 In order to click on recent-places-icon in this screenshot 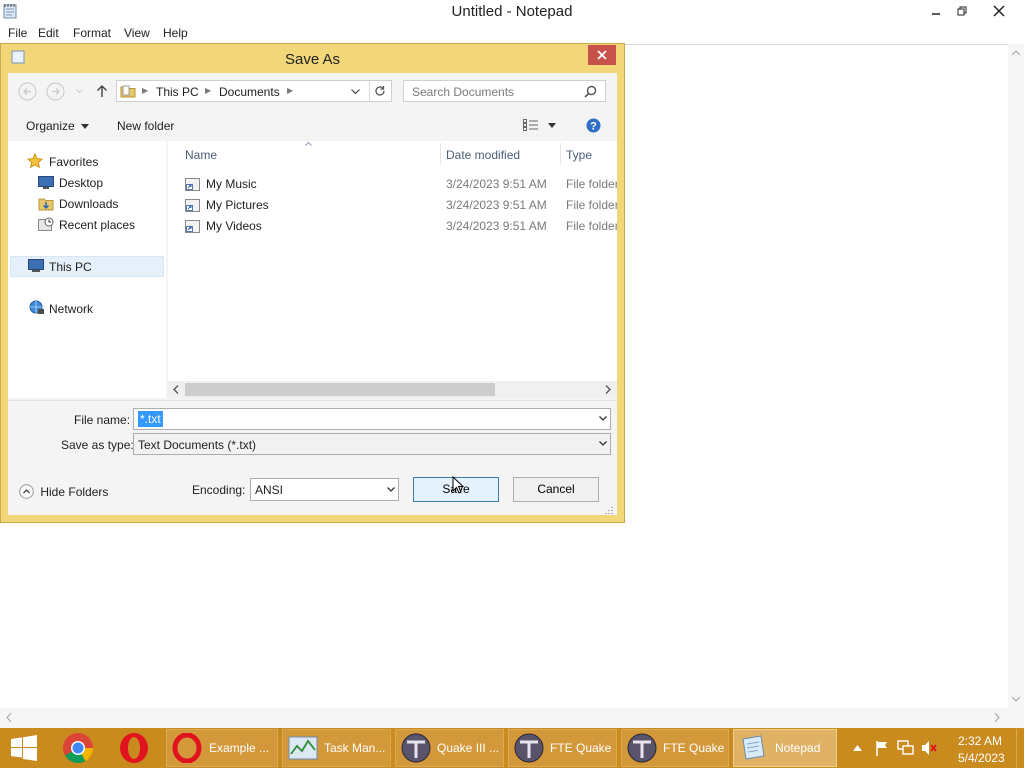, I will do `click(46, 224)`.